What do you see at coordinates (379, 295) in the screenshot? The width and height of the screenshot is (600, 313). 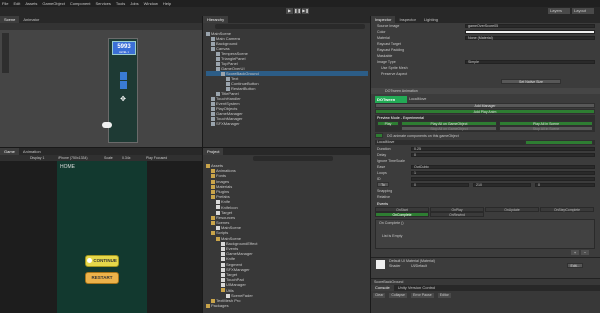 I see `console-button: Clear` at bounding box center [379, 295].